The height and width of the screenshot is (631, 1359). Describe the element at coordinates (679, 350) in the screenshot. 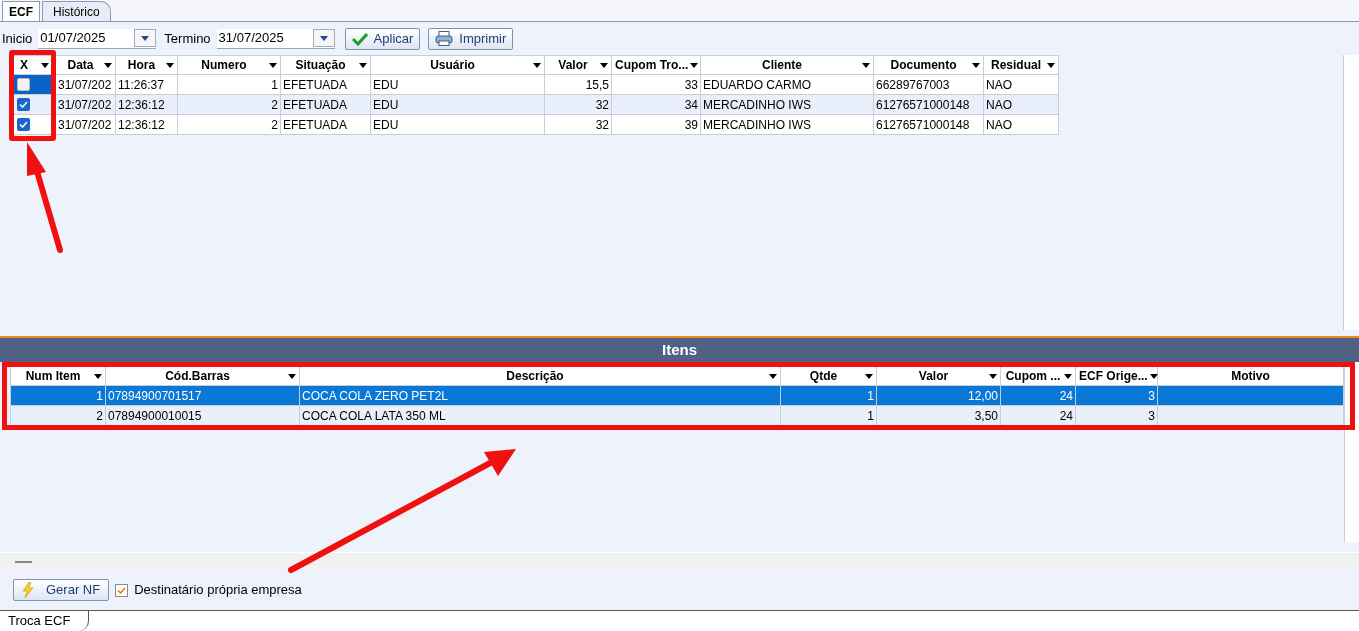

I see `panel-title-bar: Itens` at that location.